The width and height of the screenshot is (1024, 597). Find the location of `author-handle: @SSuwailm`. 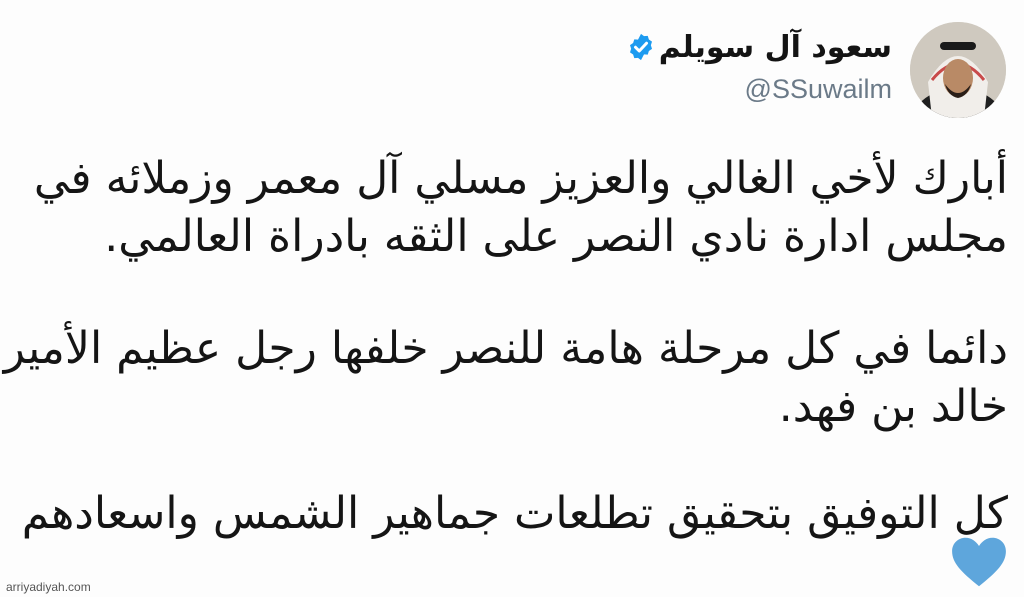

author-handle: @SSuwailm is located at coordinates (818, 89).